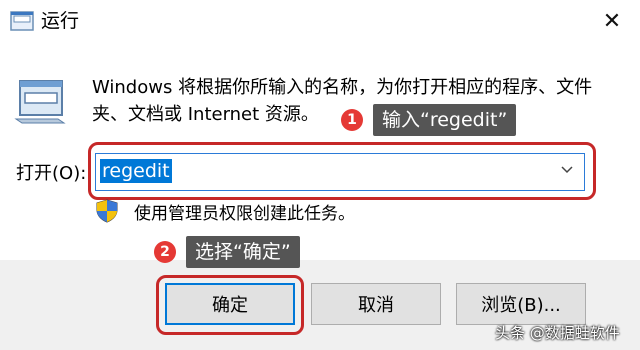 This screenshot has height=350, width=640. Describe the element at coordinates (243, 252) in the screenshot. I see `annotation-text: 选择“确定”` at that location.